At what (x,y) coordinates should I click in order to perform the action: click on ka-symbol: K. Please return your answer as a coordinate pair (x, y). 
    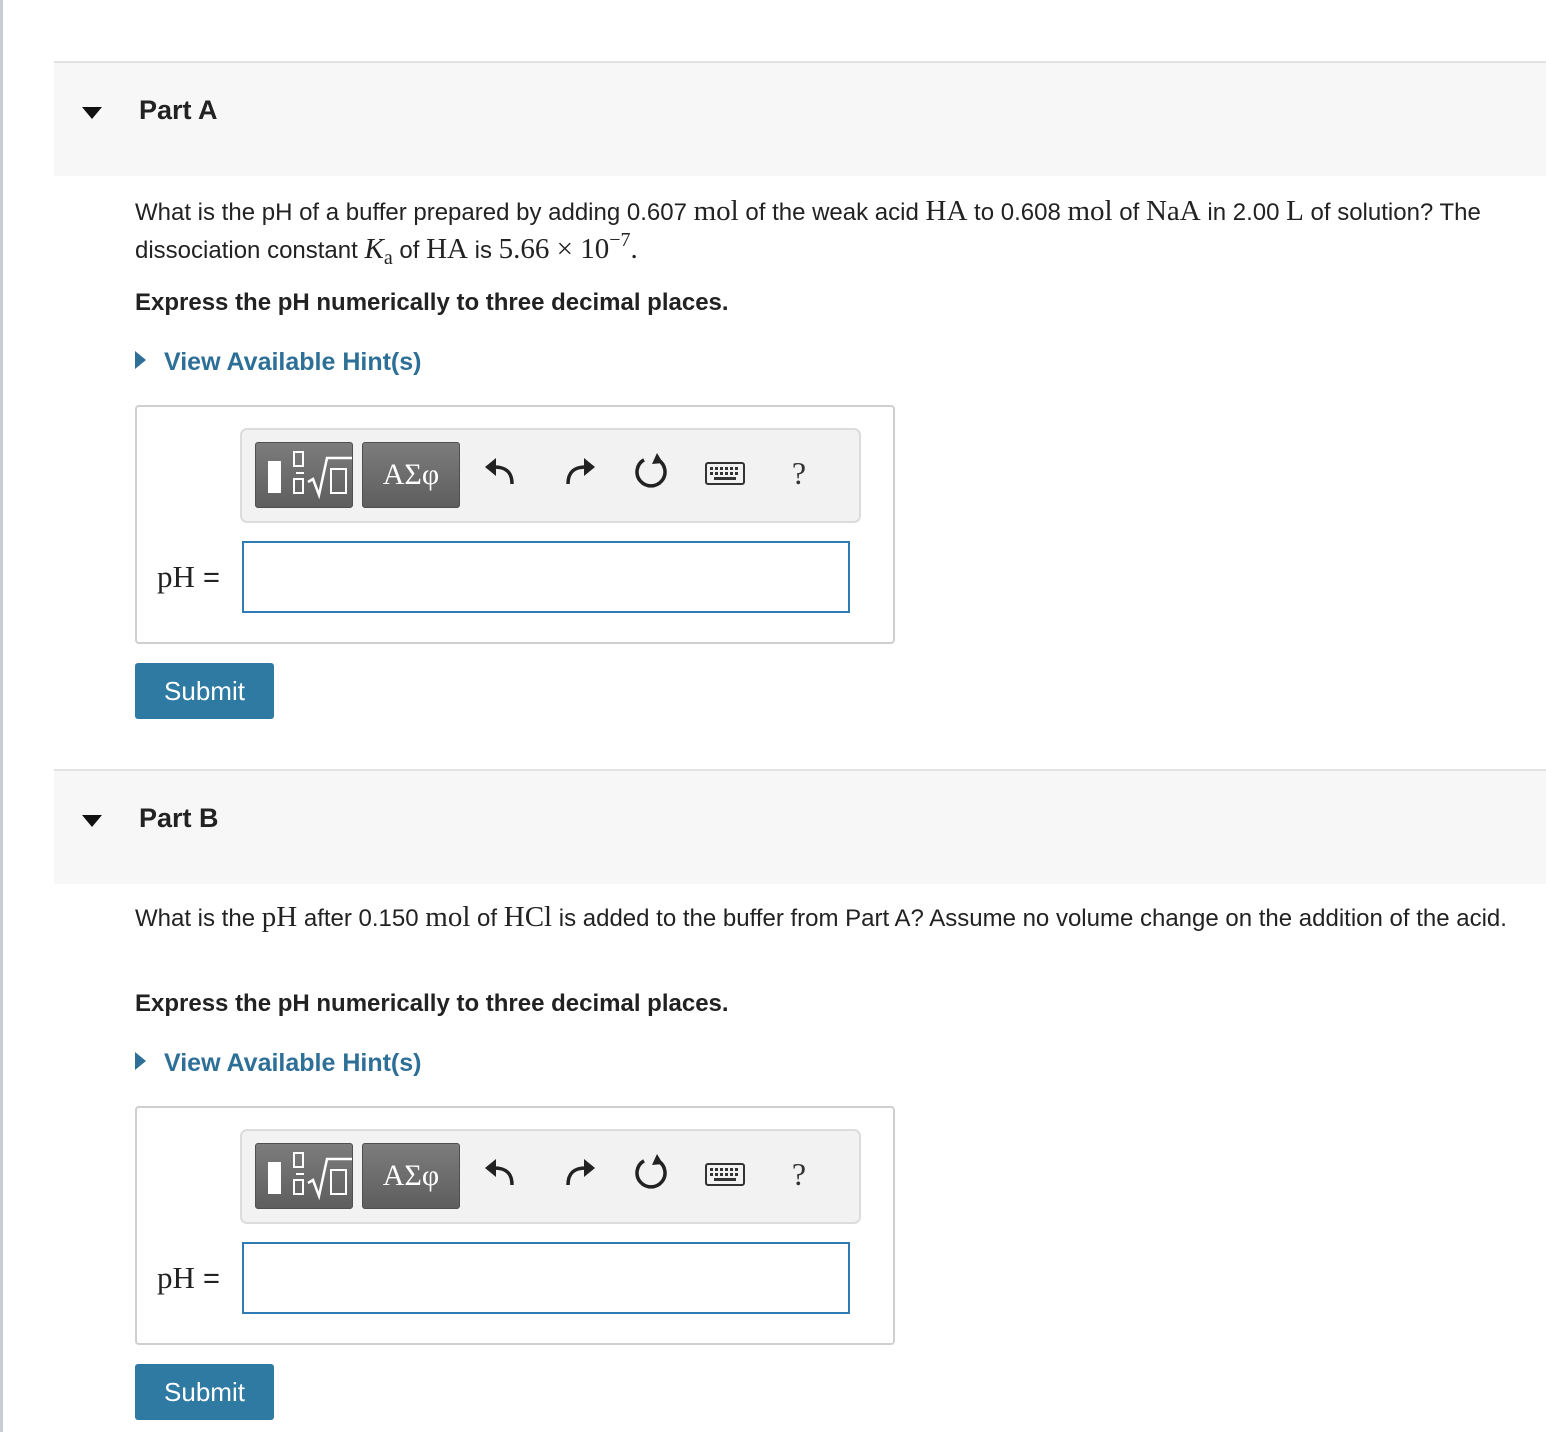
    Looking at the image, I should click on (374, 249).